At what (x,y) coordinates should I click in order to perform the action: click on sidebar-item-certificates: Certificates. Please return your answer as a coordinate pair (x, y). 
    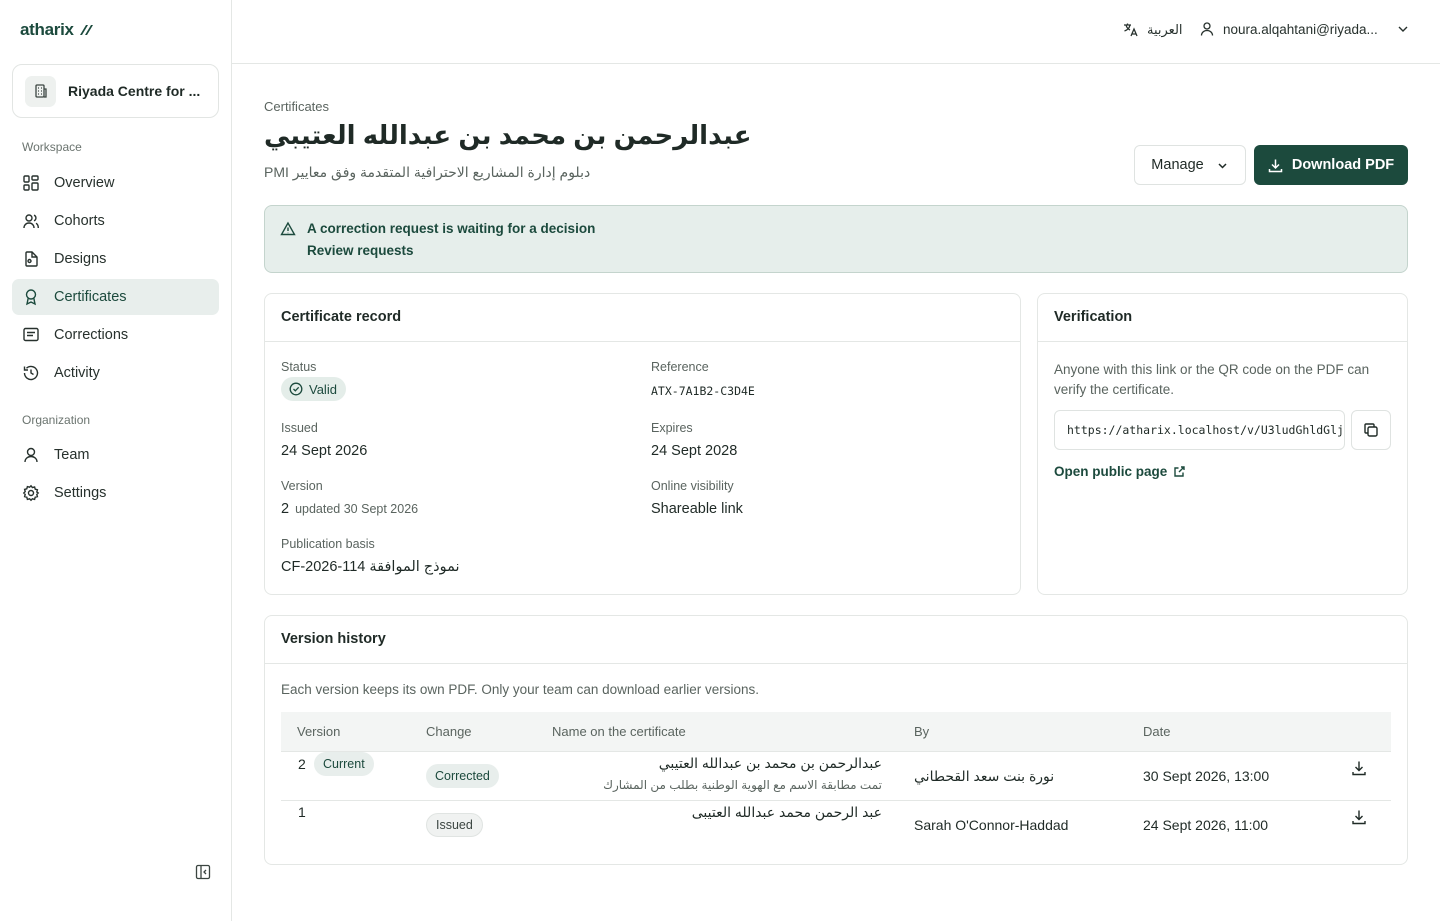
    Looking at the image, I should click on (115, 297).